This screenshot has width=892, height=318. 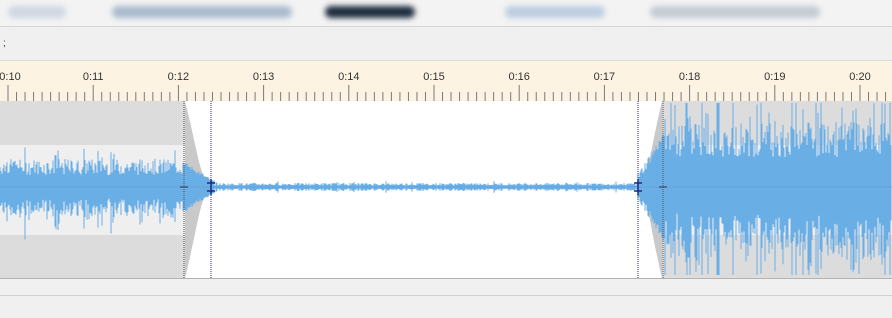 What do you see at coordinates (446, 44) in the screenshot?
I see `toolbar: ;` at bounding box center [446, 44].